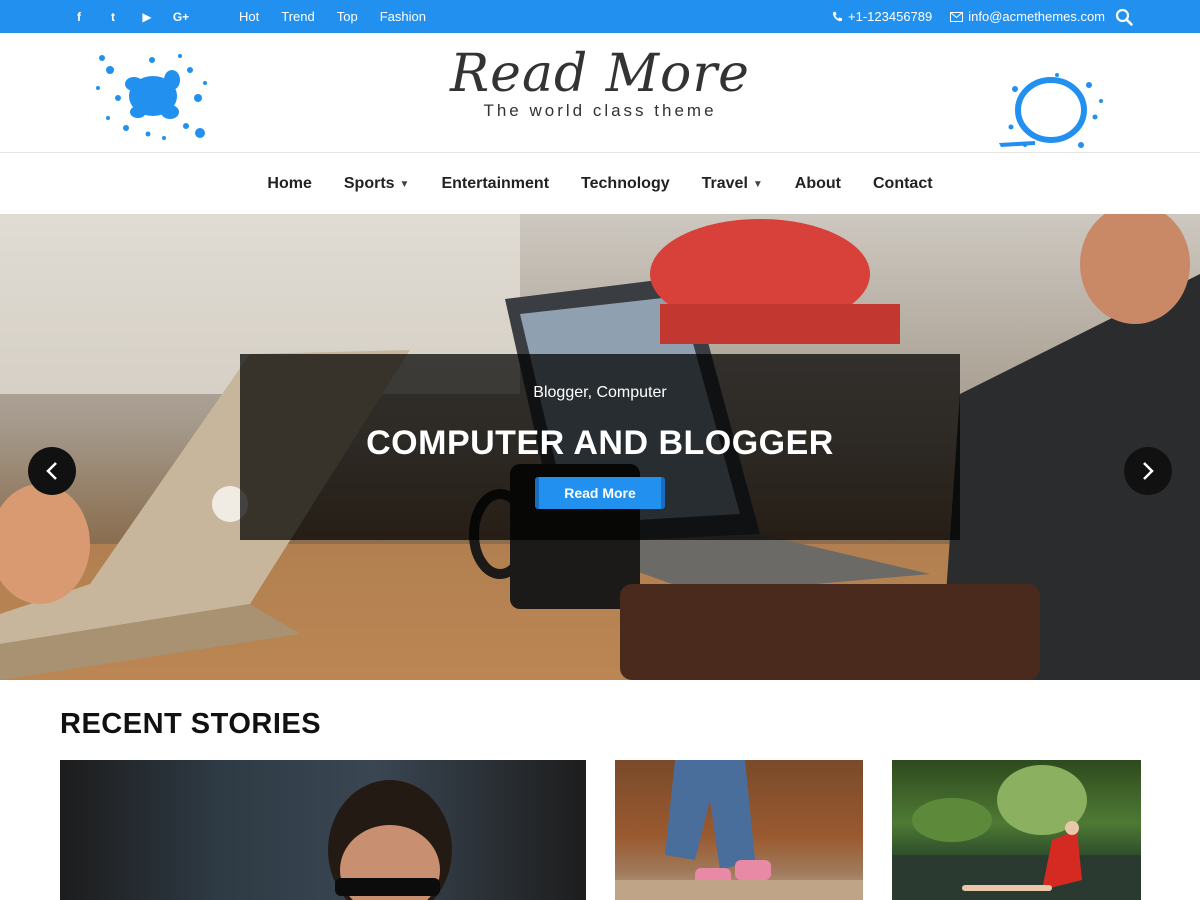  I want to click on nav-item-about: About, so click(818, 184).